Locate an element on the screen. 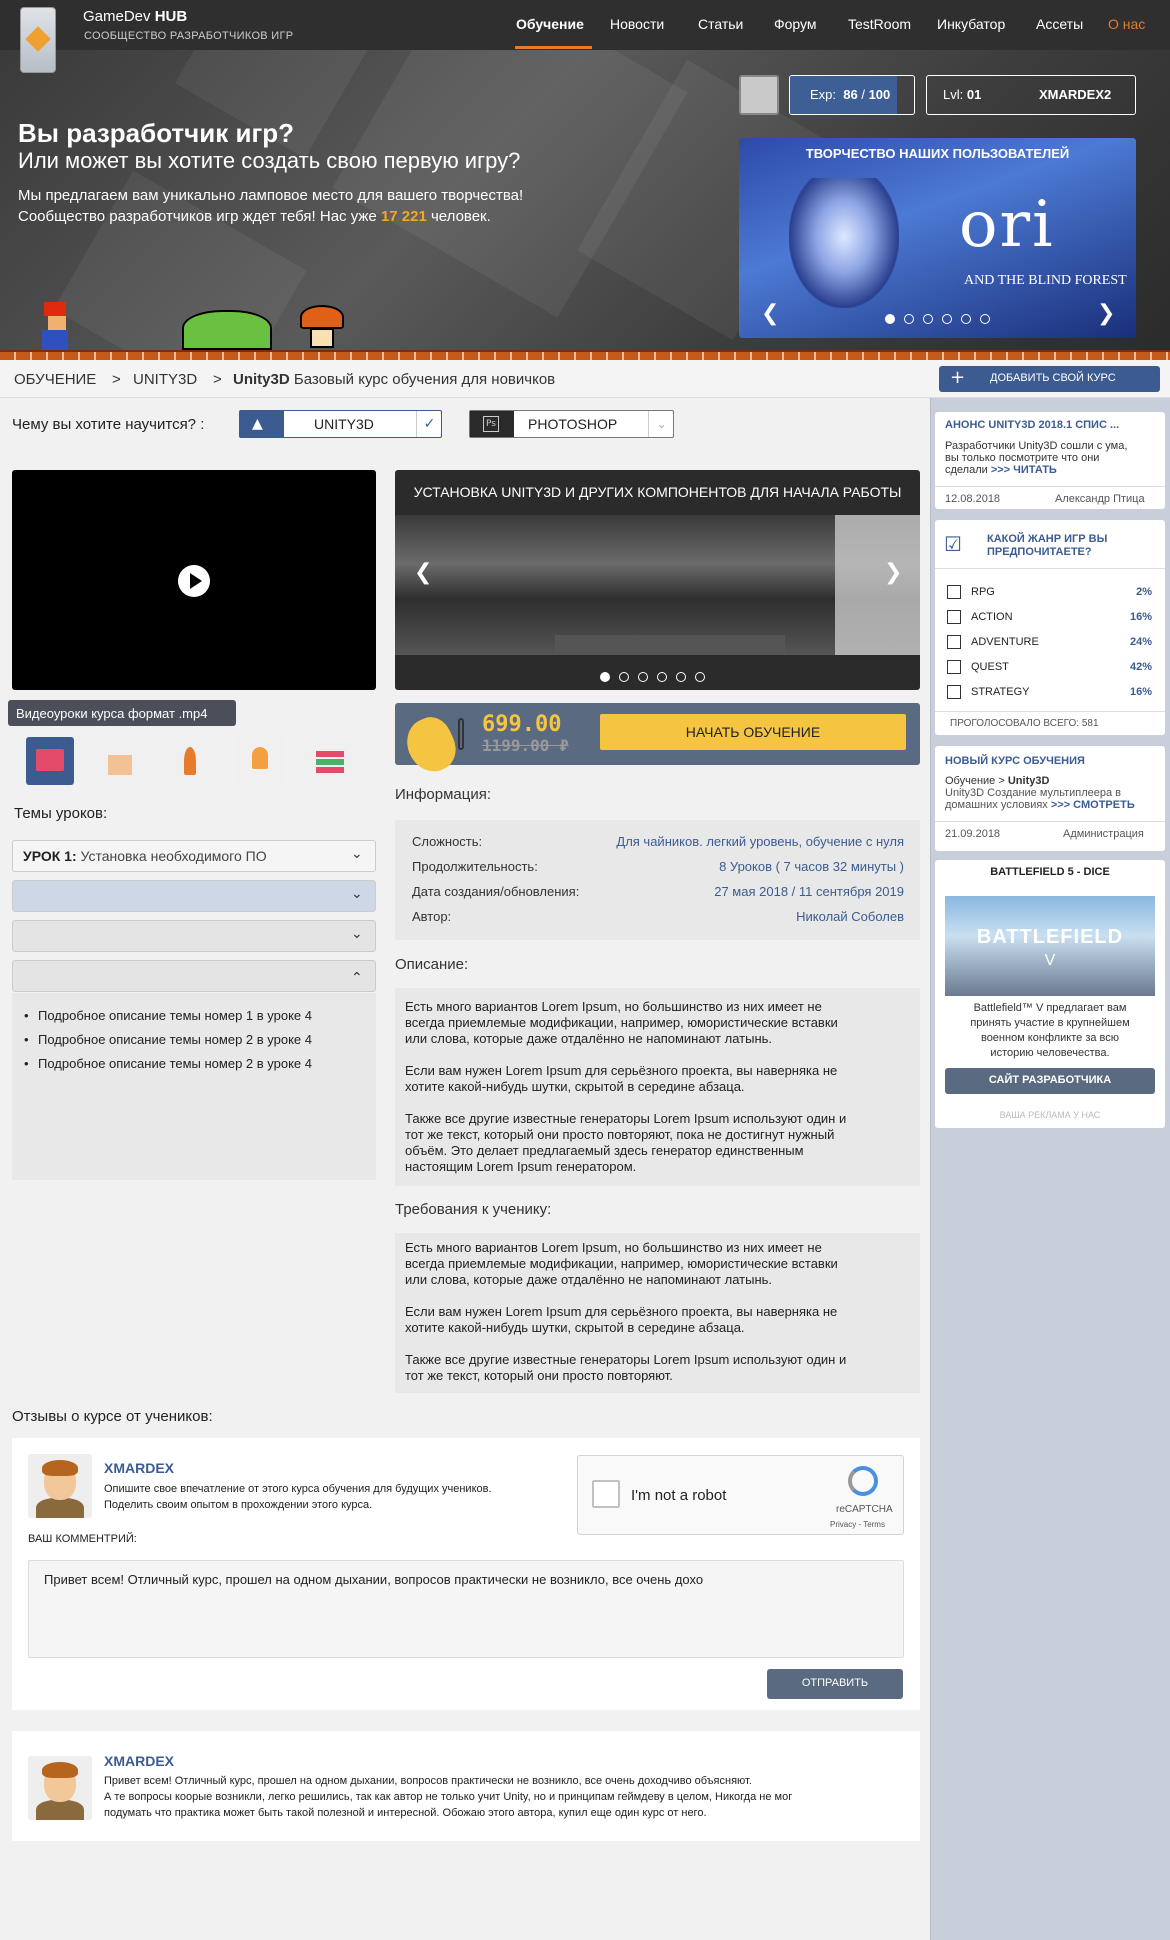 This screenshot has width=1170, height=1940. ad-image: BATTLEFIELD V is located at coordinates (1050, 946).